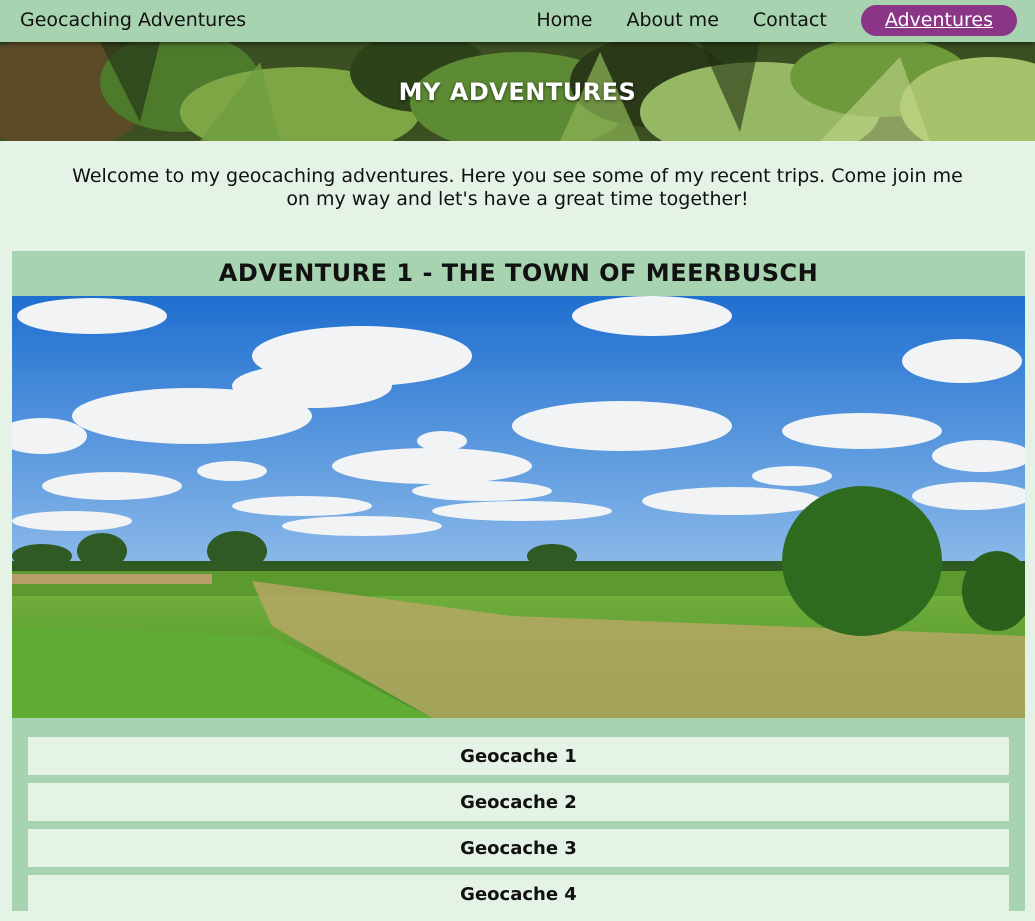 The width and height of the screenshot is (1035, 921). I want to click on hero-title: MY ADVENTURES, so click(517, 92).